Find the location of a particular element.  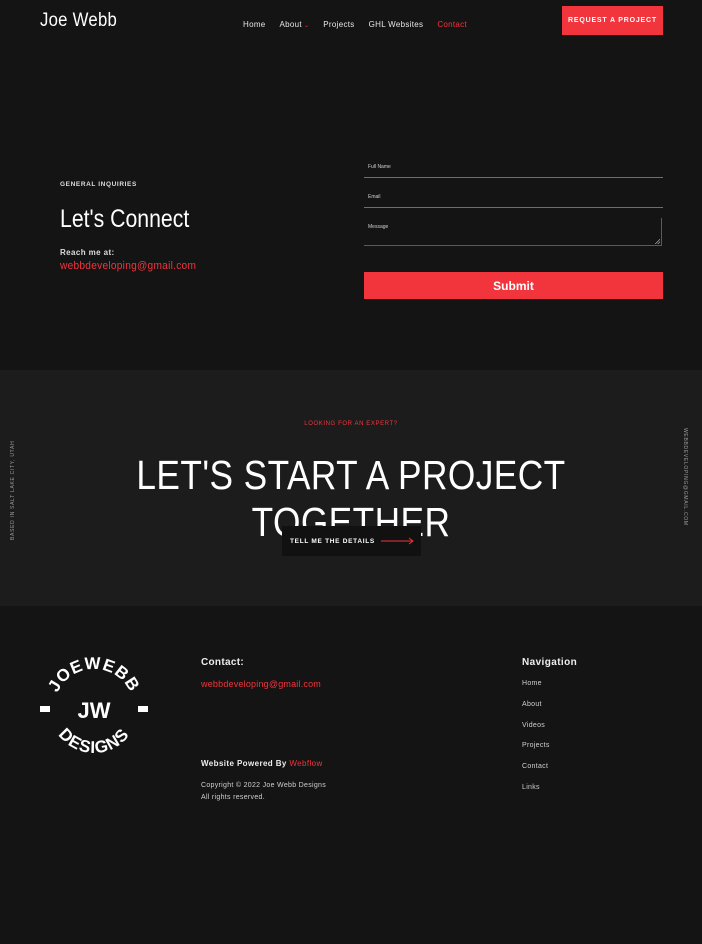

nav-about: About ⌄ is located at coordinates (295, 24).